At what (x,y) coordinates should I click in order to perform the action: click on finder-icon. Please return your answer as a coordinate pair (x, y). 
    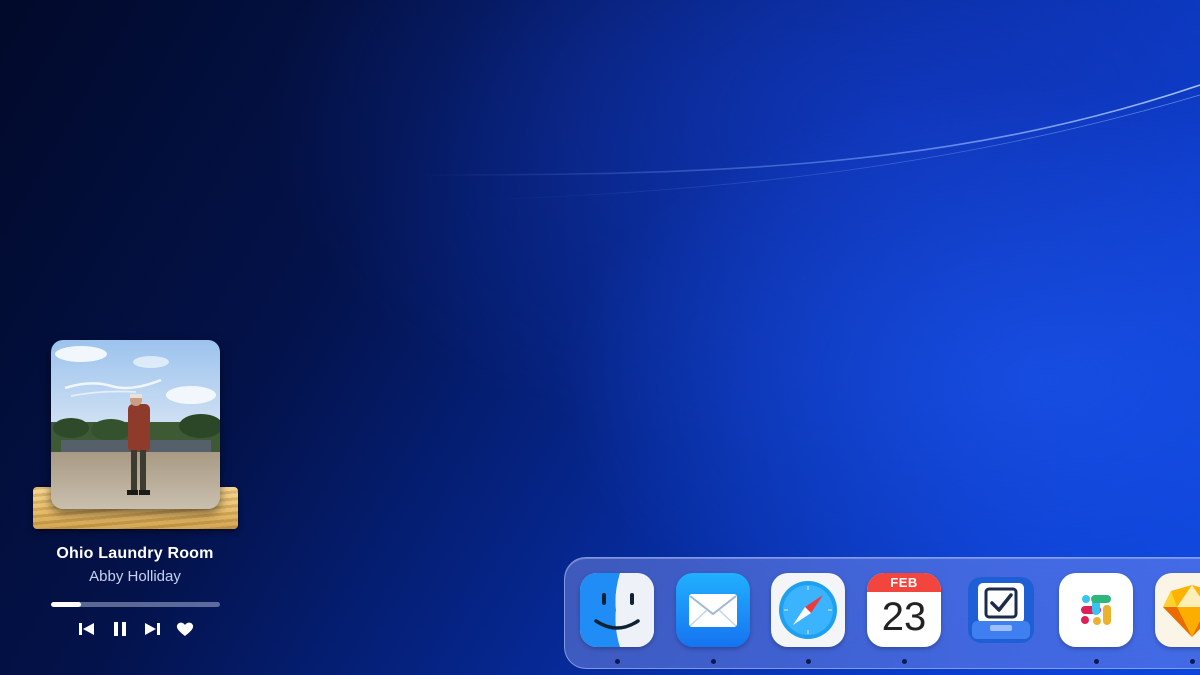
    Looking at the image, I should click on (617, 610).